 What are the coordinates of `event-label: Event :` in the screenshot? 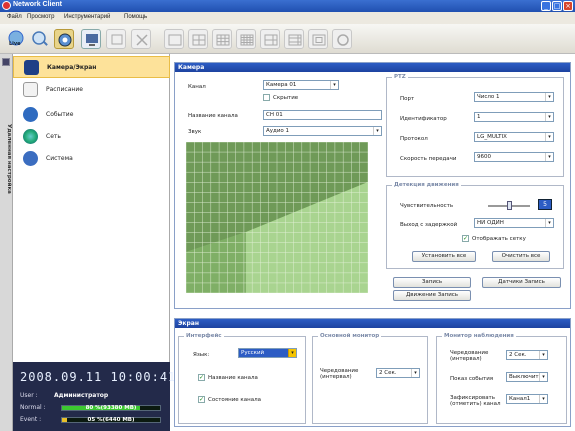 It's located at (31, 419).